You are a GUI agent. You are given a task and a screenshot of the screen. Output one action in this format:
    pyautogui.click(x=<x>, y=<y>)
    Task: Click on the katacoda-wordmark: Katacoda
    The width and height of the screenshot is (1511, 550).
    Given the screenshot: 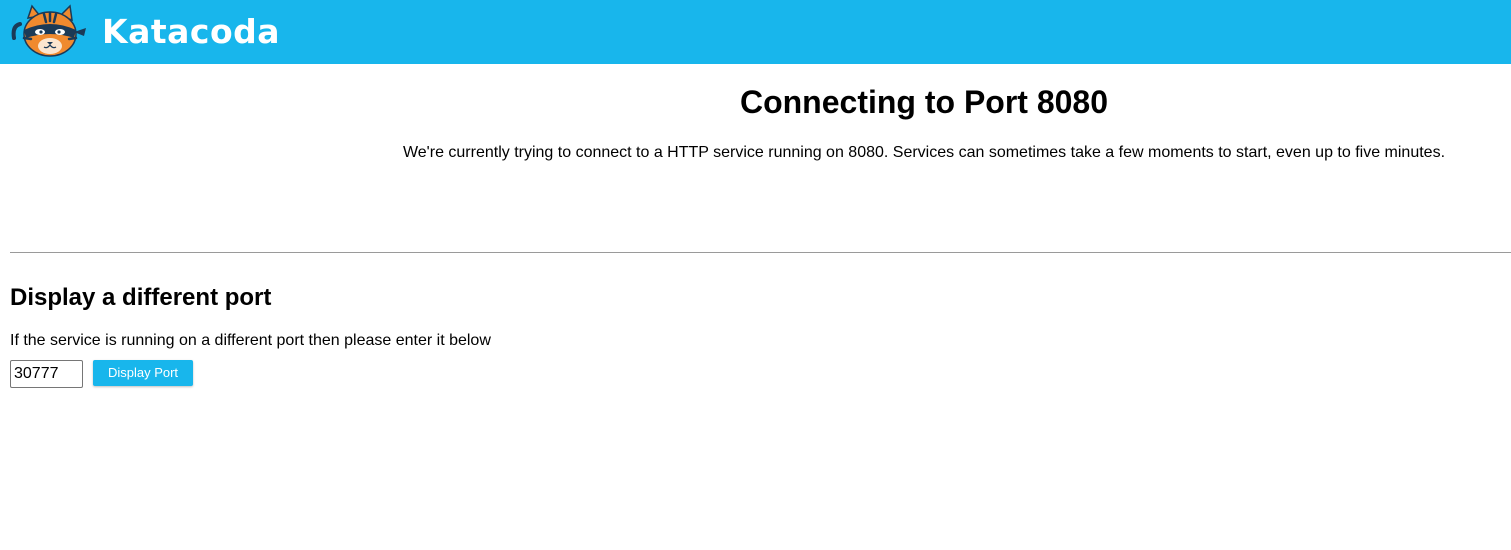 What is the action you would take?
    pyautogui.click(x=191, y=31)
    